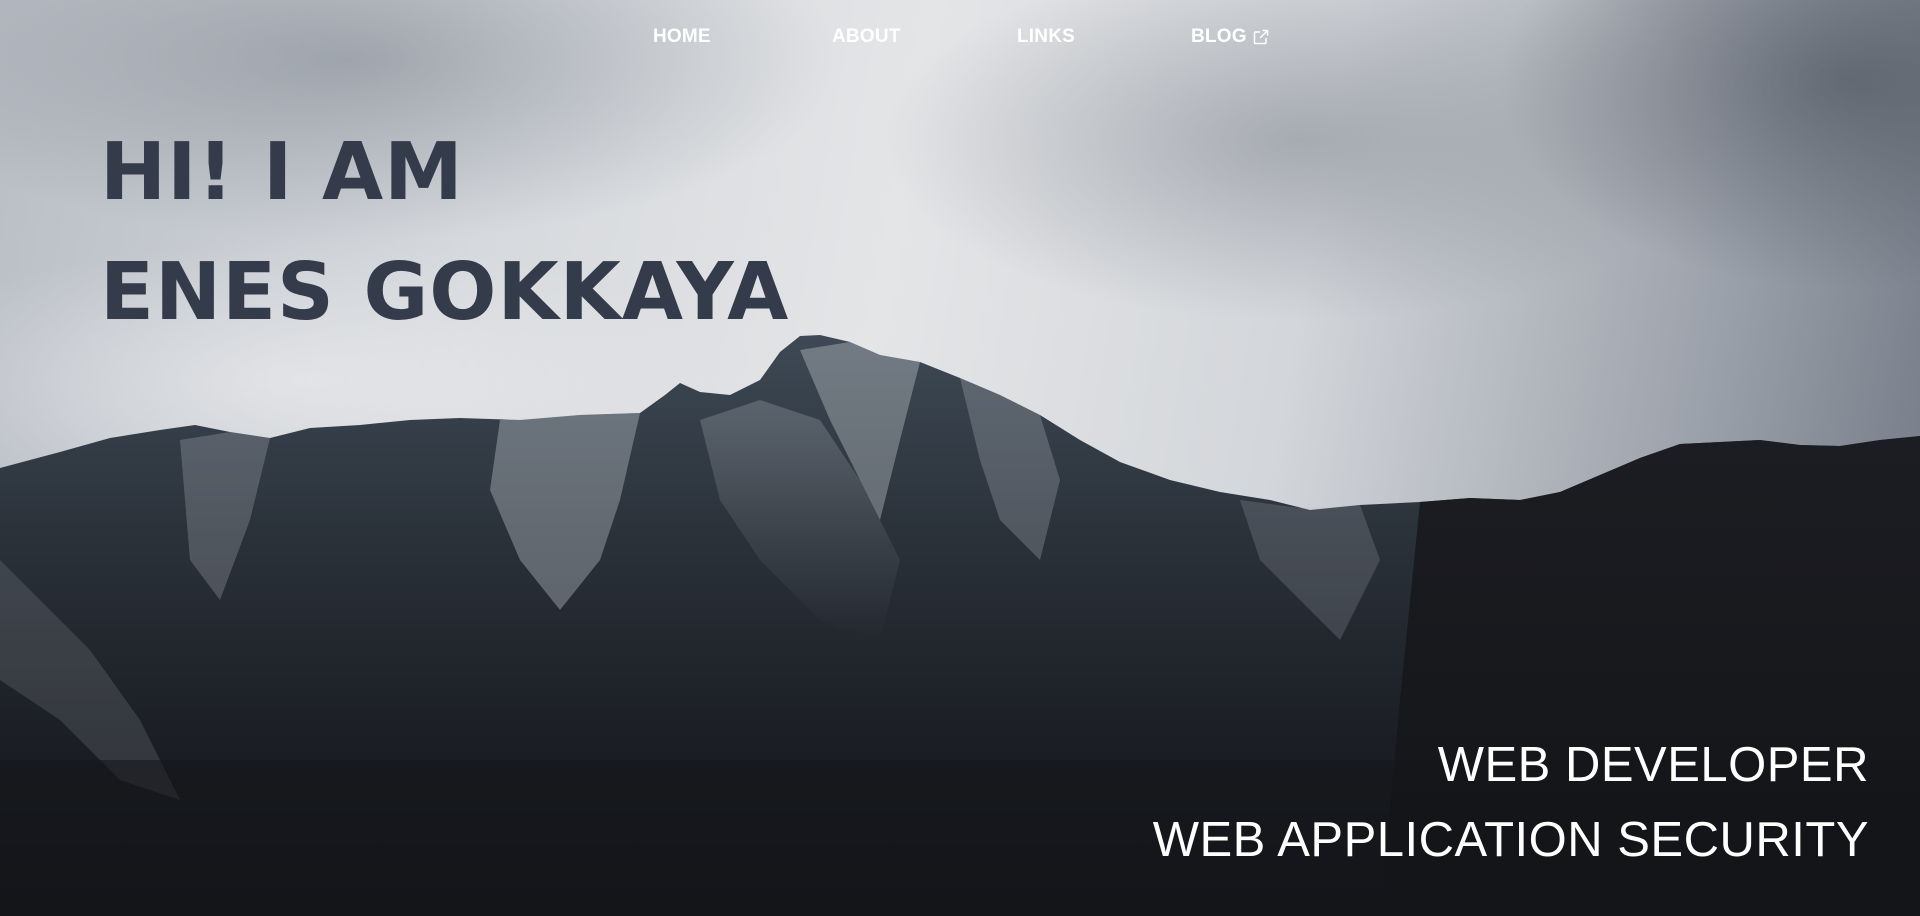 The width and height of the screenshot is (1920, 916). I want to click on nav-blog-link: BLOG, so click(1230, 37).